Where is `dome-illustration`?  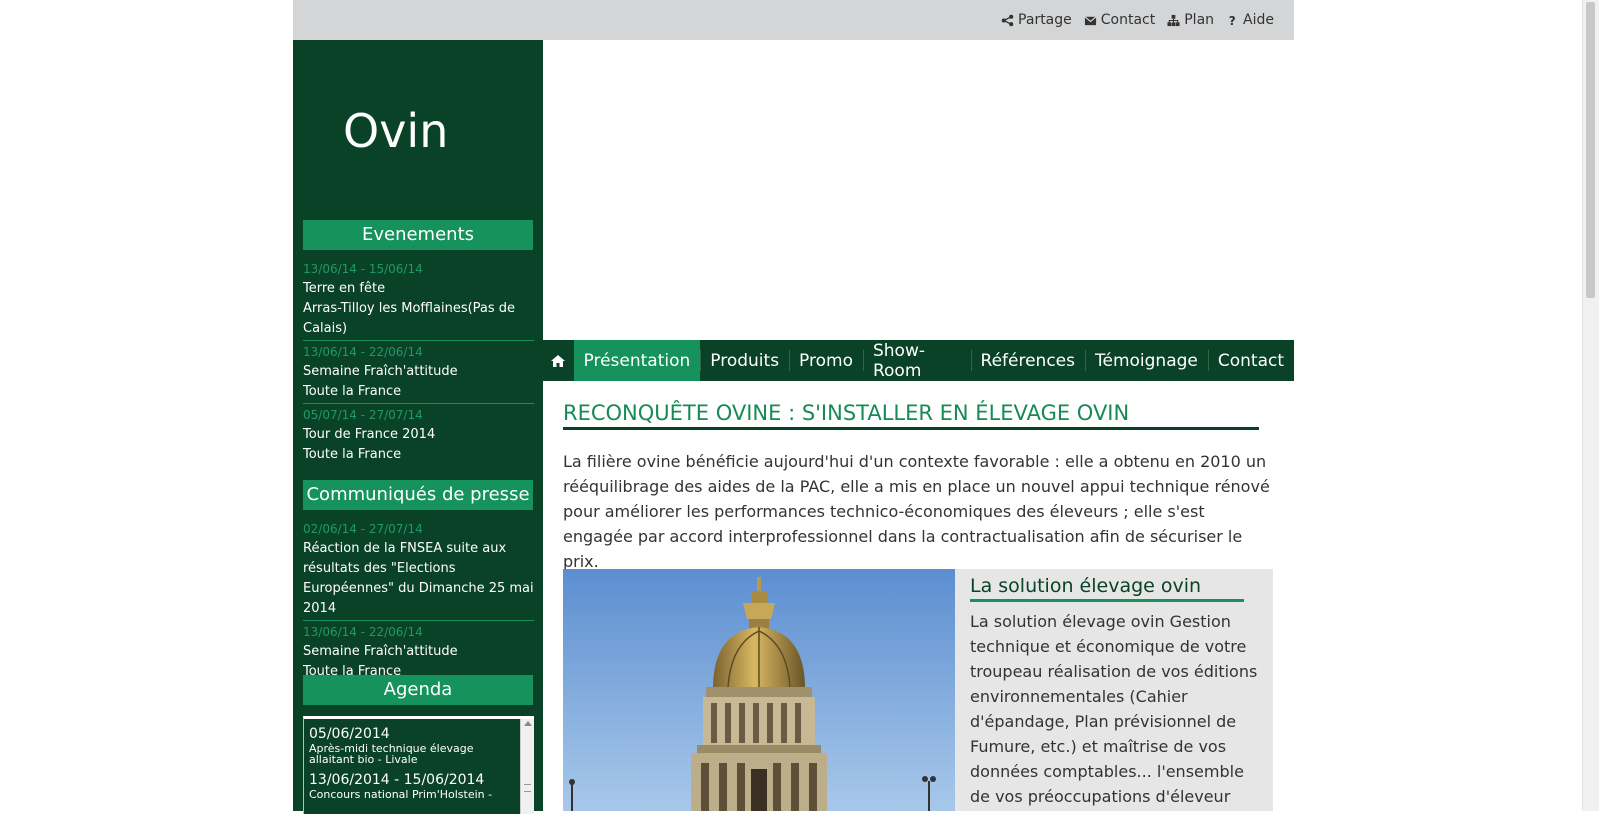
dome-illustration is located at coordinates (759, 690).